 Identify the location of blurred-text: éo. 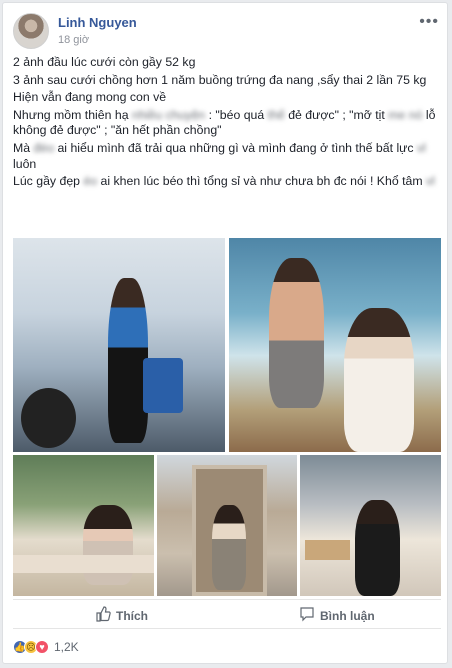
(90, 181).